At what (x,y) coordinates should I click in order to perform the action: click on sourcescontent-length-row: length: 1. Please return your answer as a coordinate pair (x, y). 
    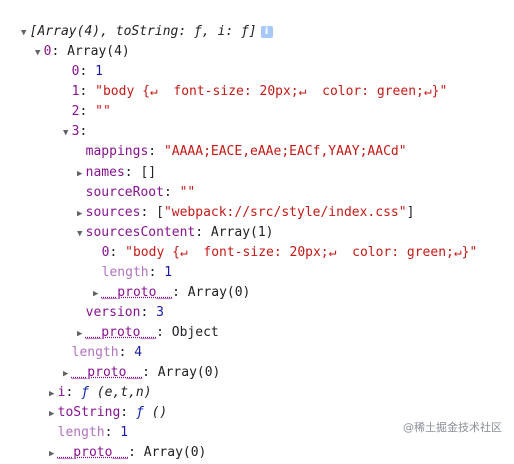
    Looking at the image, I should click on (137, 272).